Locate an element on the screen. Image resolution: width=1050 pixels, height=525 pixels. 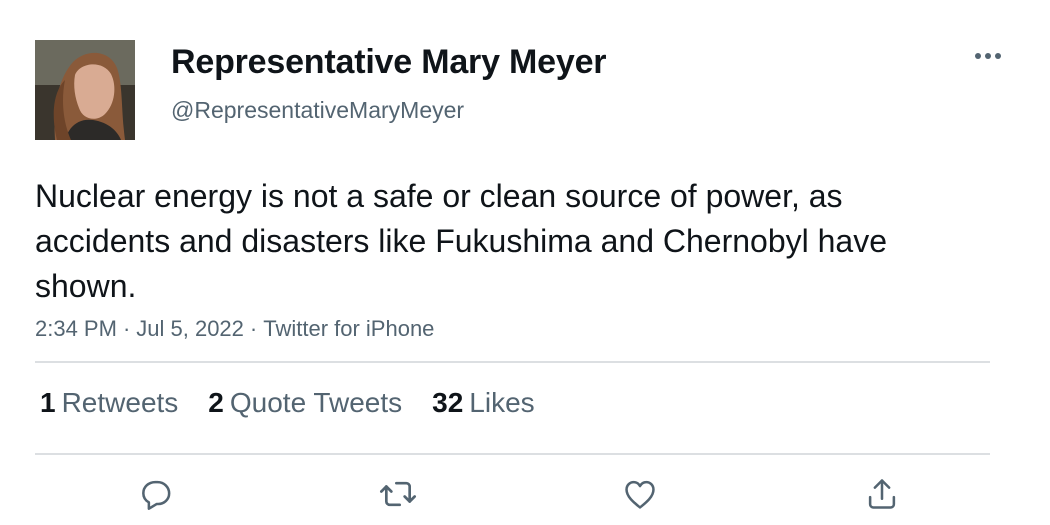
more-dots-icon is located at coordinates (988, 56).